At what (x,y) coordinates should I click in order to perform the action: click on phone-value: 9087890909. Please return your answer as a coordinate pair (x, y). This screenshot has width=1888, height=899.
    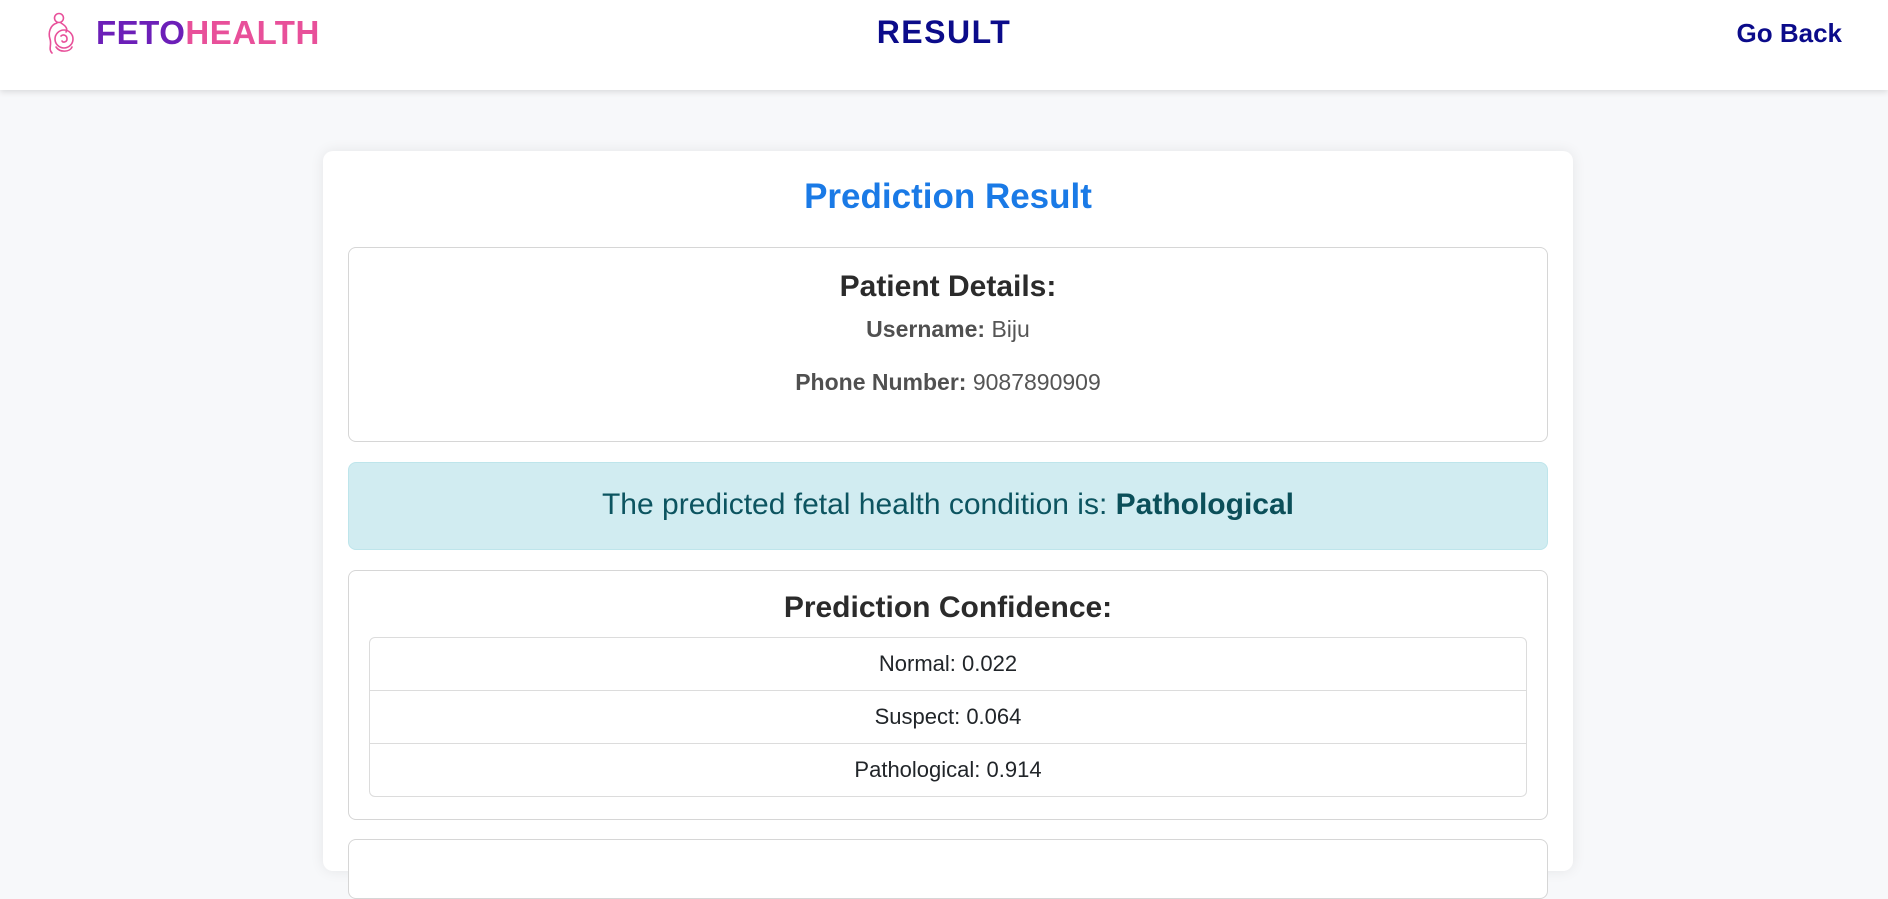
    Looking at the image, I should click on (1036, 382).